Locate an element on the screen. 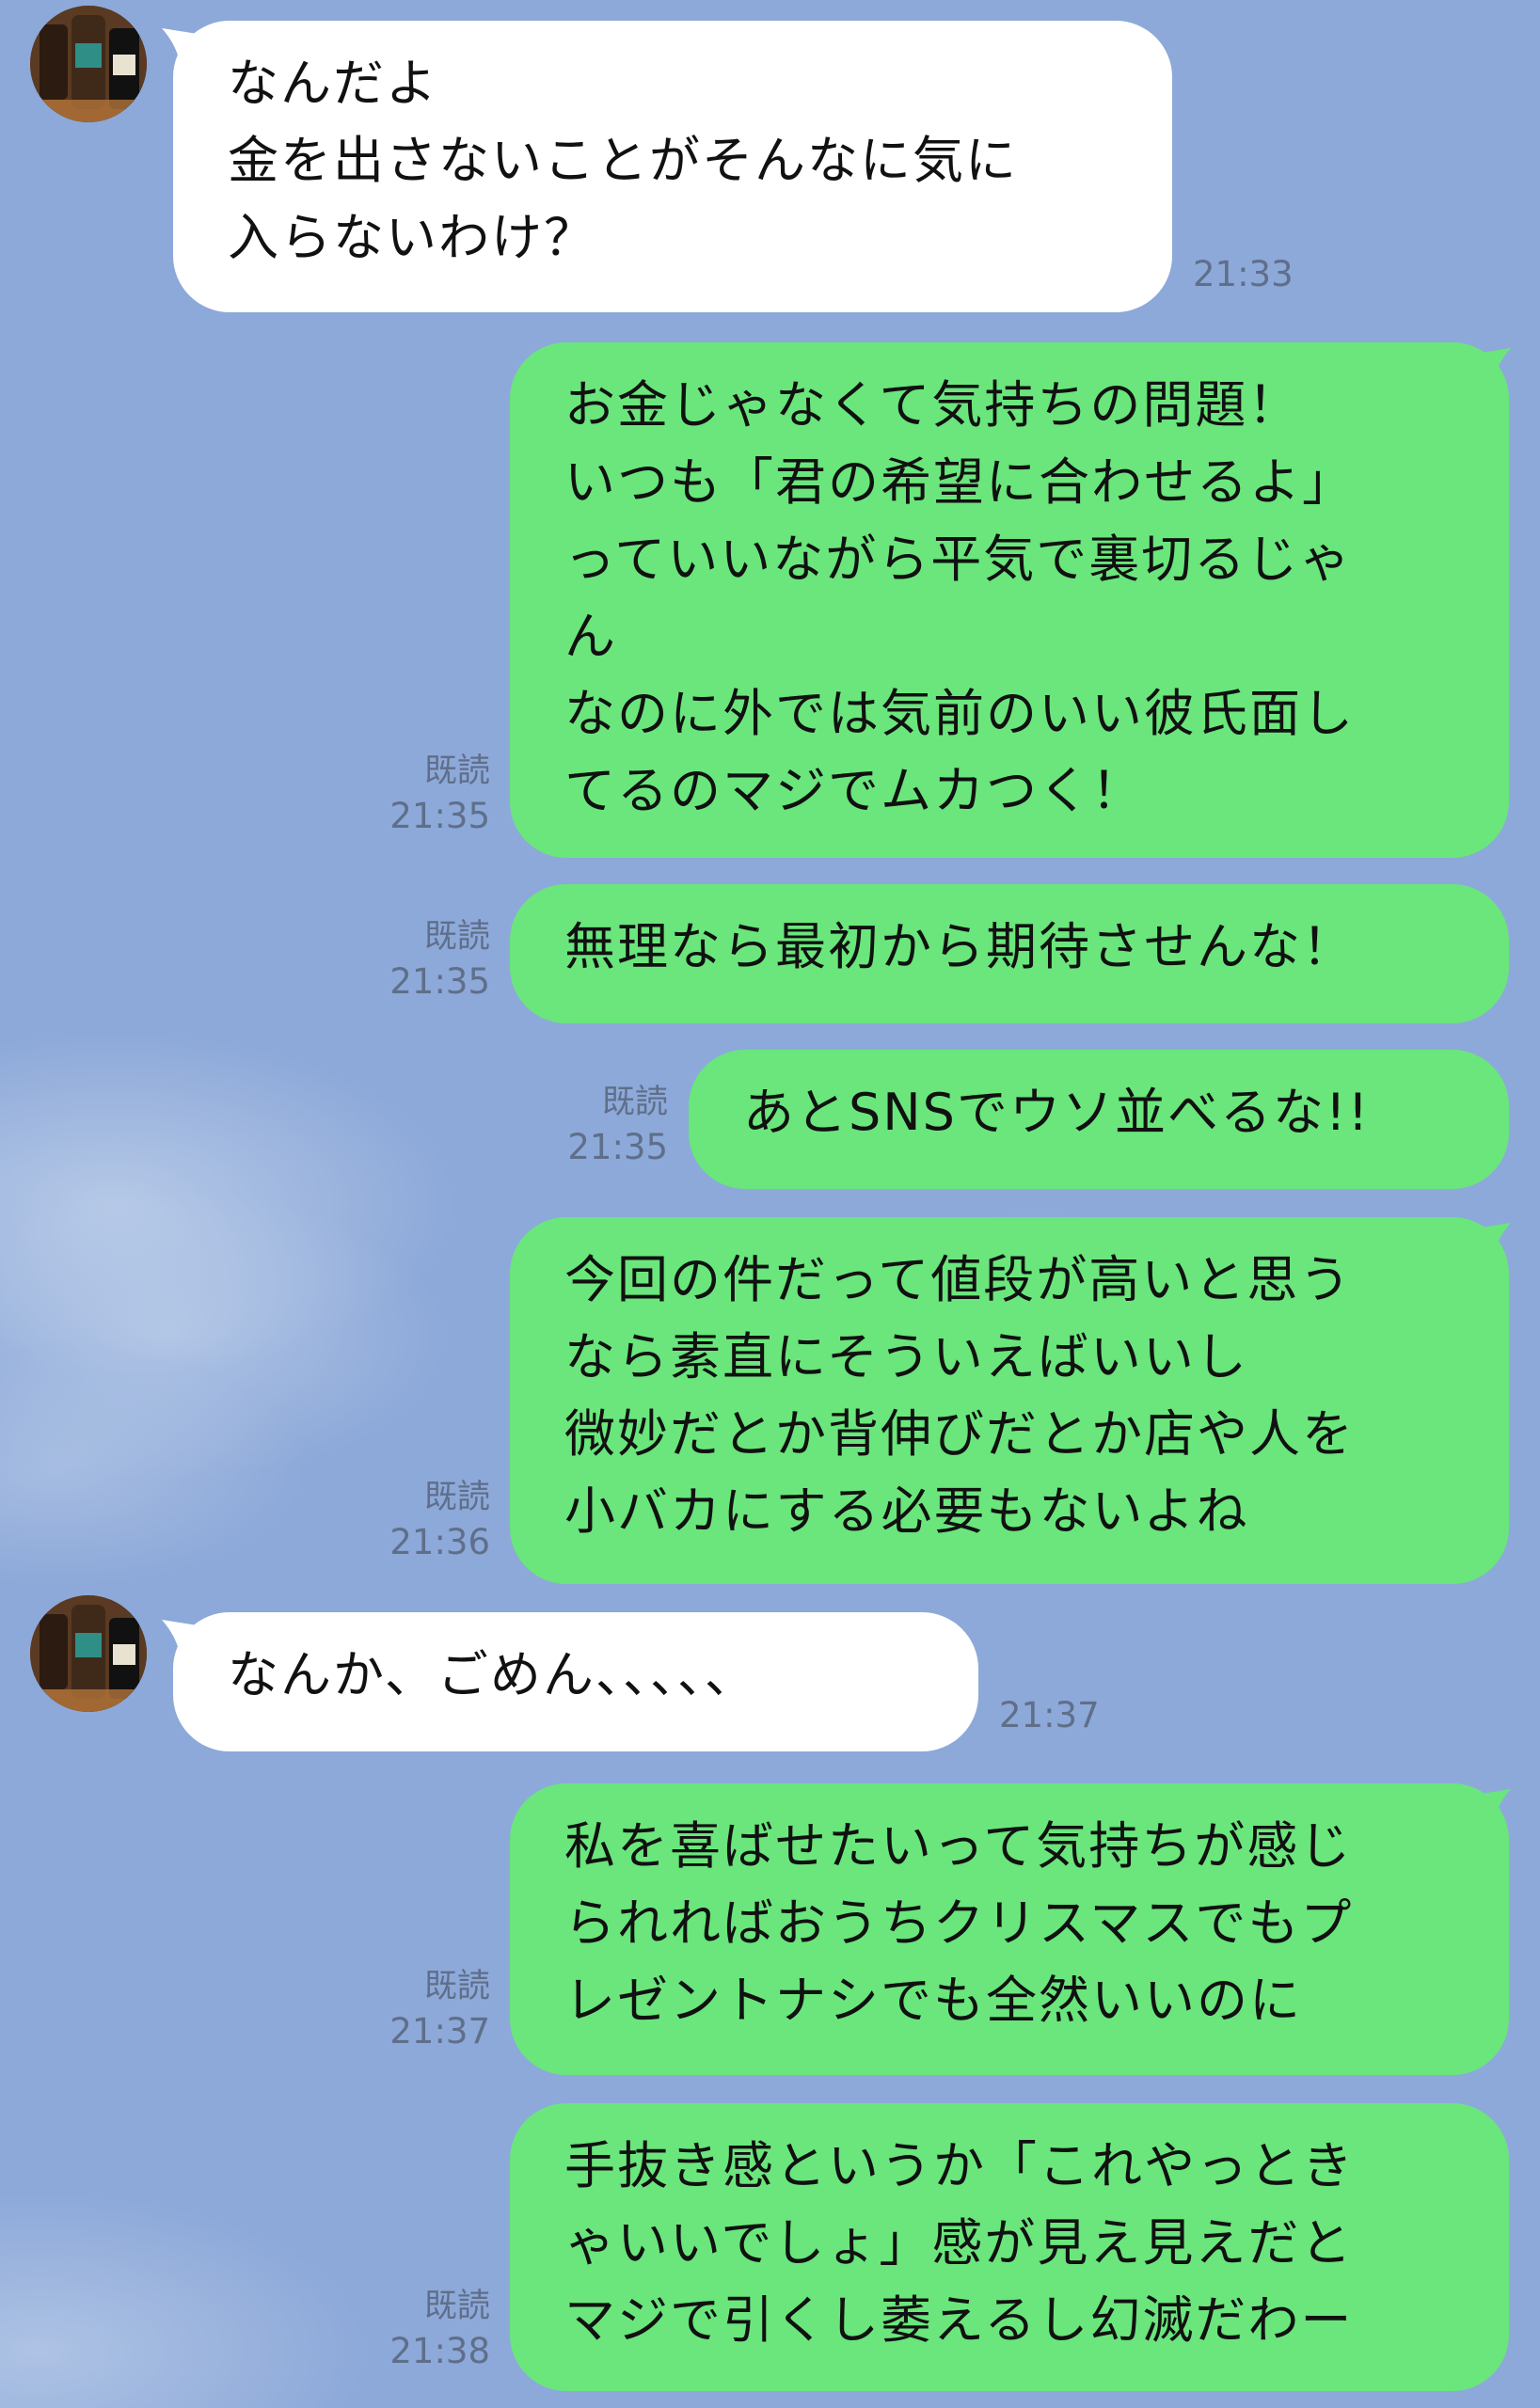  message-bubble-outgoing: 無理なら最初から期待させんな！ is located at coordinates (1009, 954).